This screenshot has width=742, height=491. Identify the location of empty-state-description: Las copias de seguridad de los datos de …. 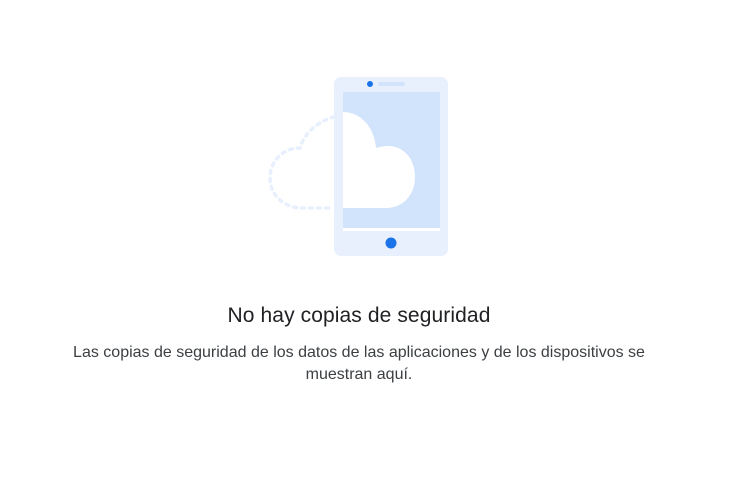
(359, 363).